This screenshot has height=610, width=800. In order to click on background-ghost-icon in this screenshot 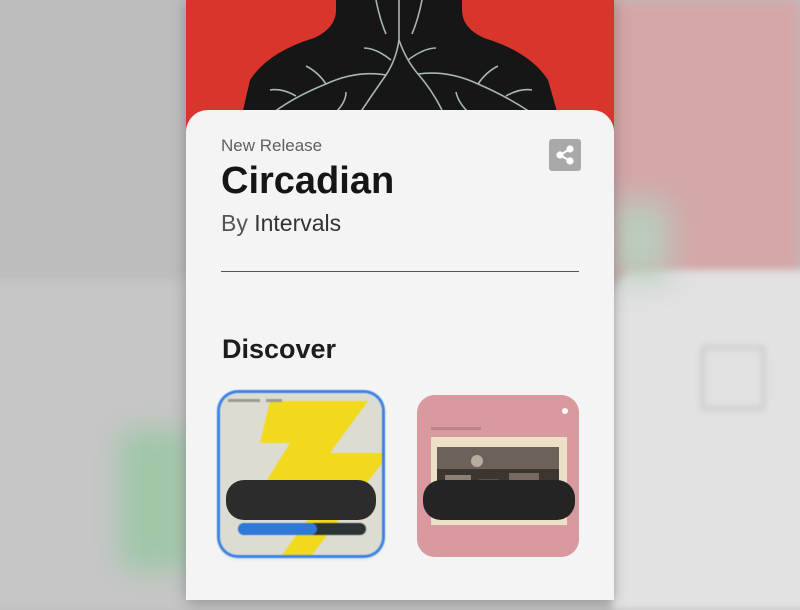, I will do `click(733, 378)`.